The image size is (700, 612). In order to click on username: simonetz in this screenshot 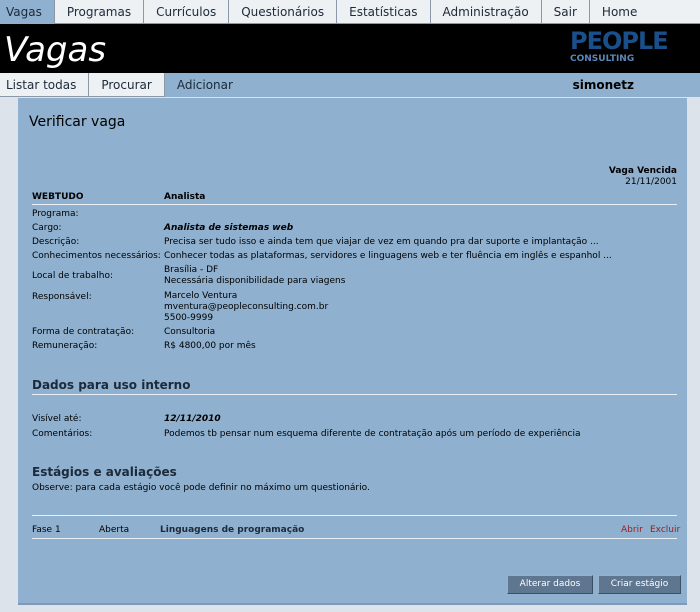, I will do `click(603, 85)`.